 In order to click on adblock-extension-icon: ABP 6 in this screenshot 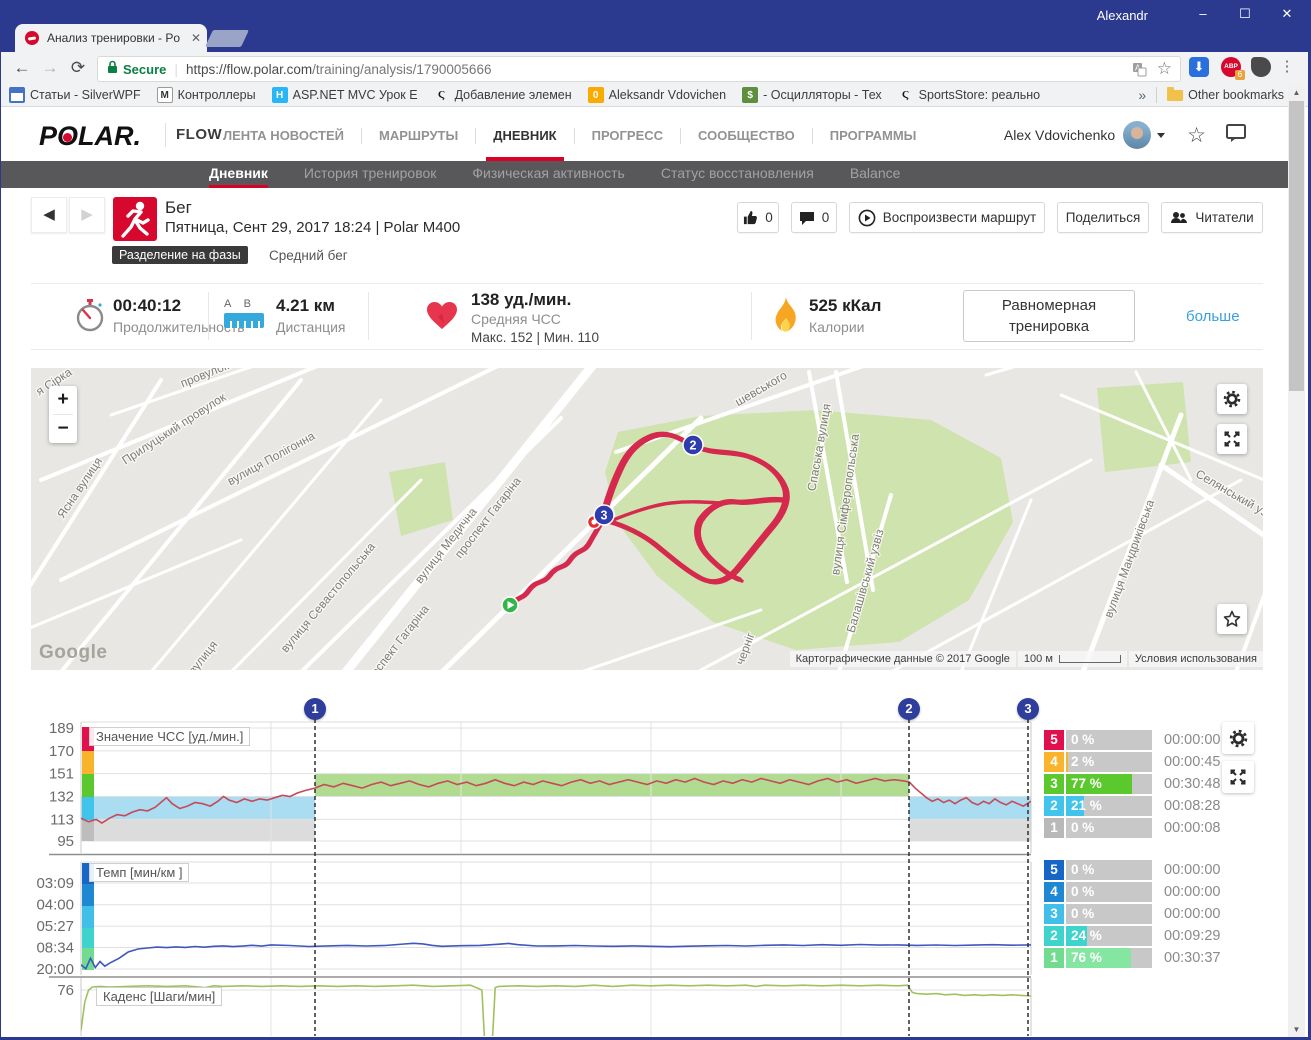, I will do `click(1233, 68)`.